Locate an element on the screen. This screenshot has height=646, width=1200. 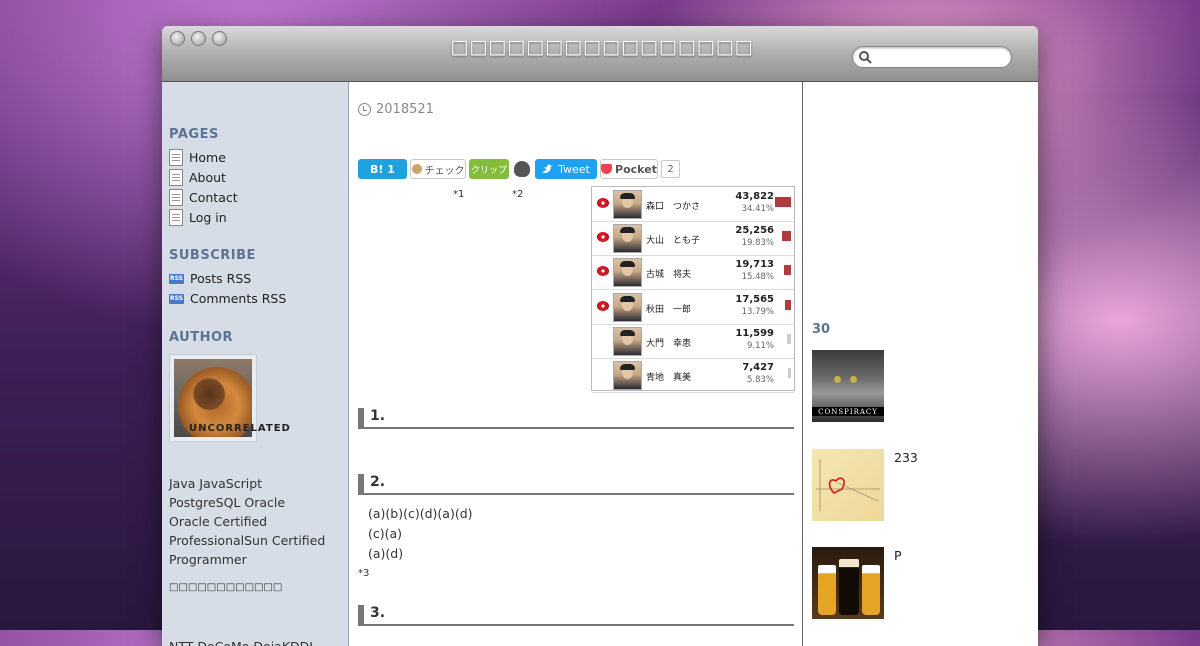
title-bar: □□□□□□□□□□□□□□□□ is located at coordinates (600, 54).